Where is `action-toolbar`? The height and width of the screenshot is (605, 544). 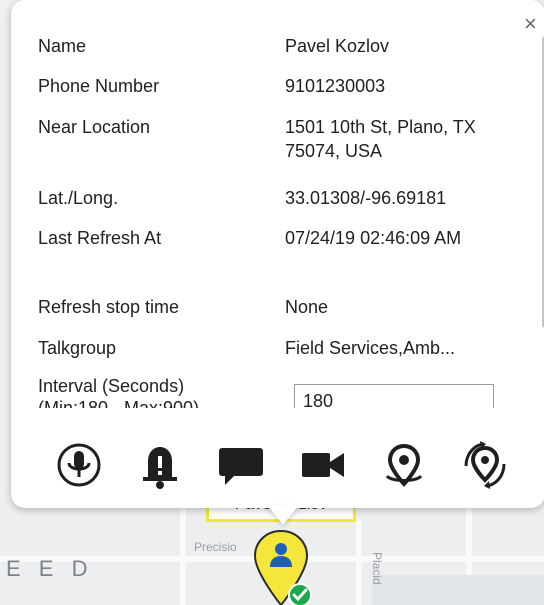 action-toolbar is located at coordinates (282, 468).